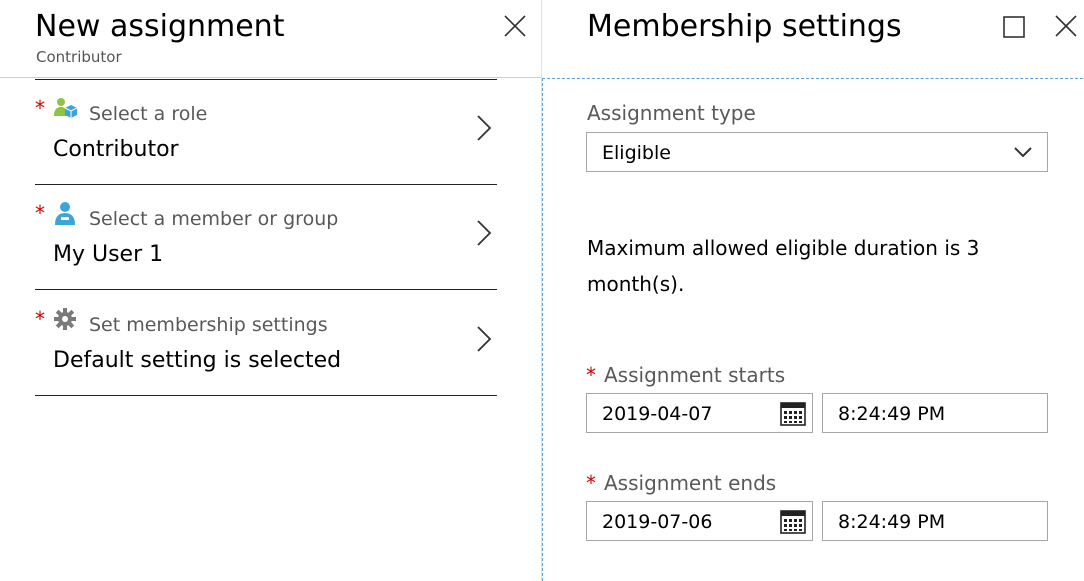 The image size is (1084, 581). I want to click on assignment-type-select: Eligible, so click(817, 152).